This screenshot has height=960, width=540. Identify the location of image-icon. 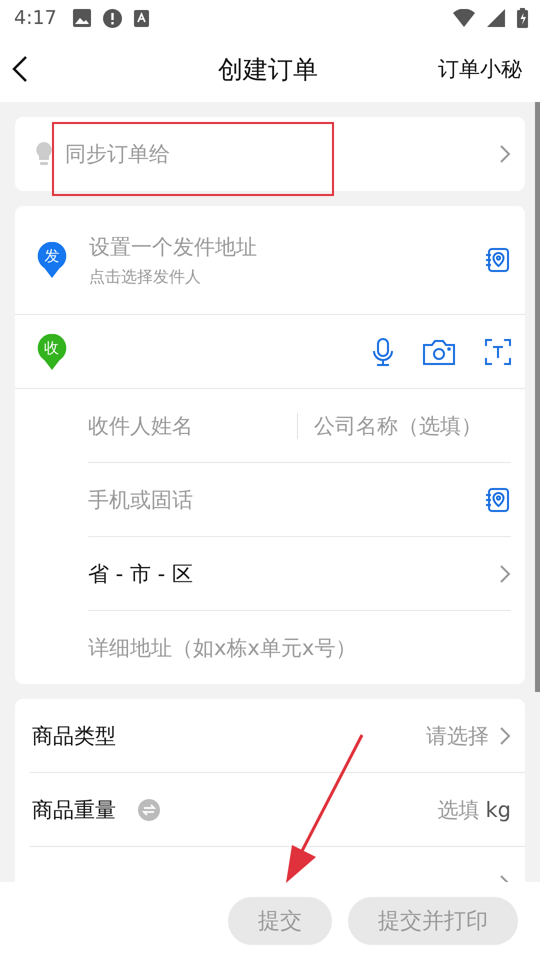
(81, 18).